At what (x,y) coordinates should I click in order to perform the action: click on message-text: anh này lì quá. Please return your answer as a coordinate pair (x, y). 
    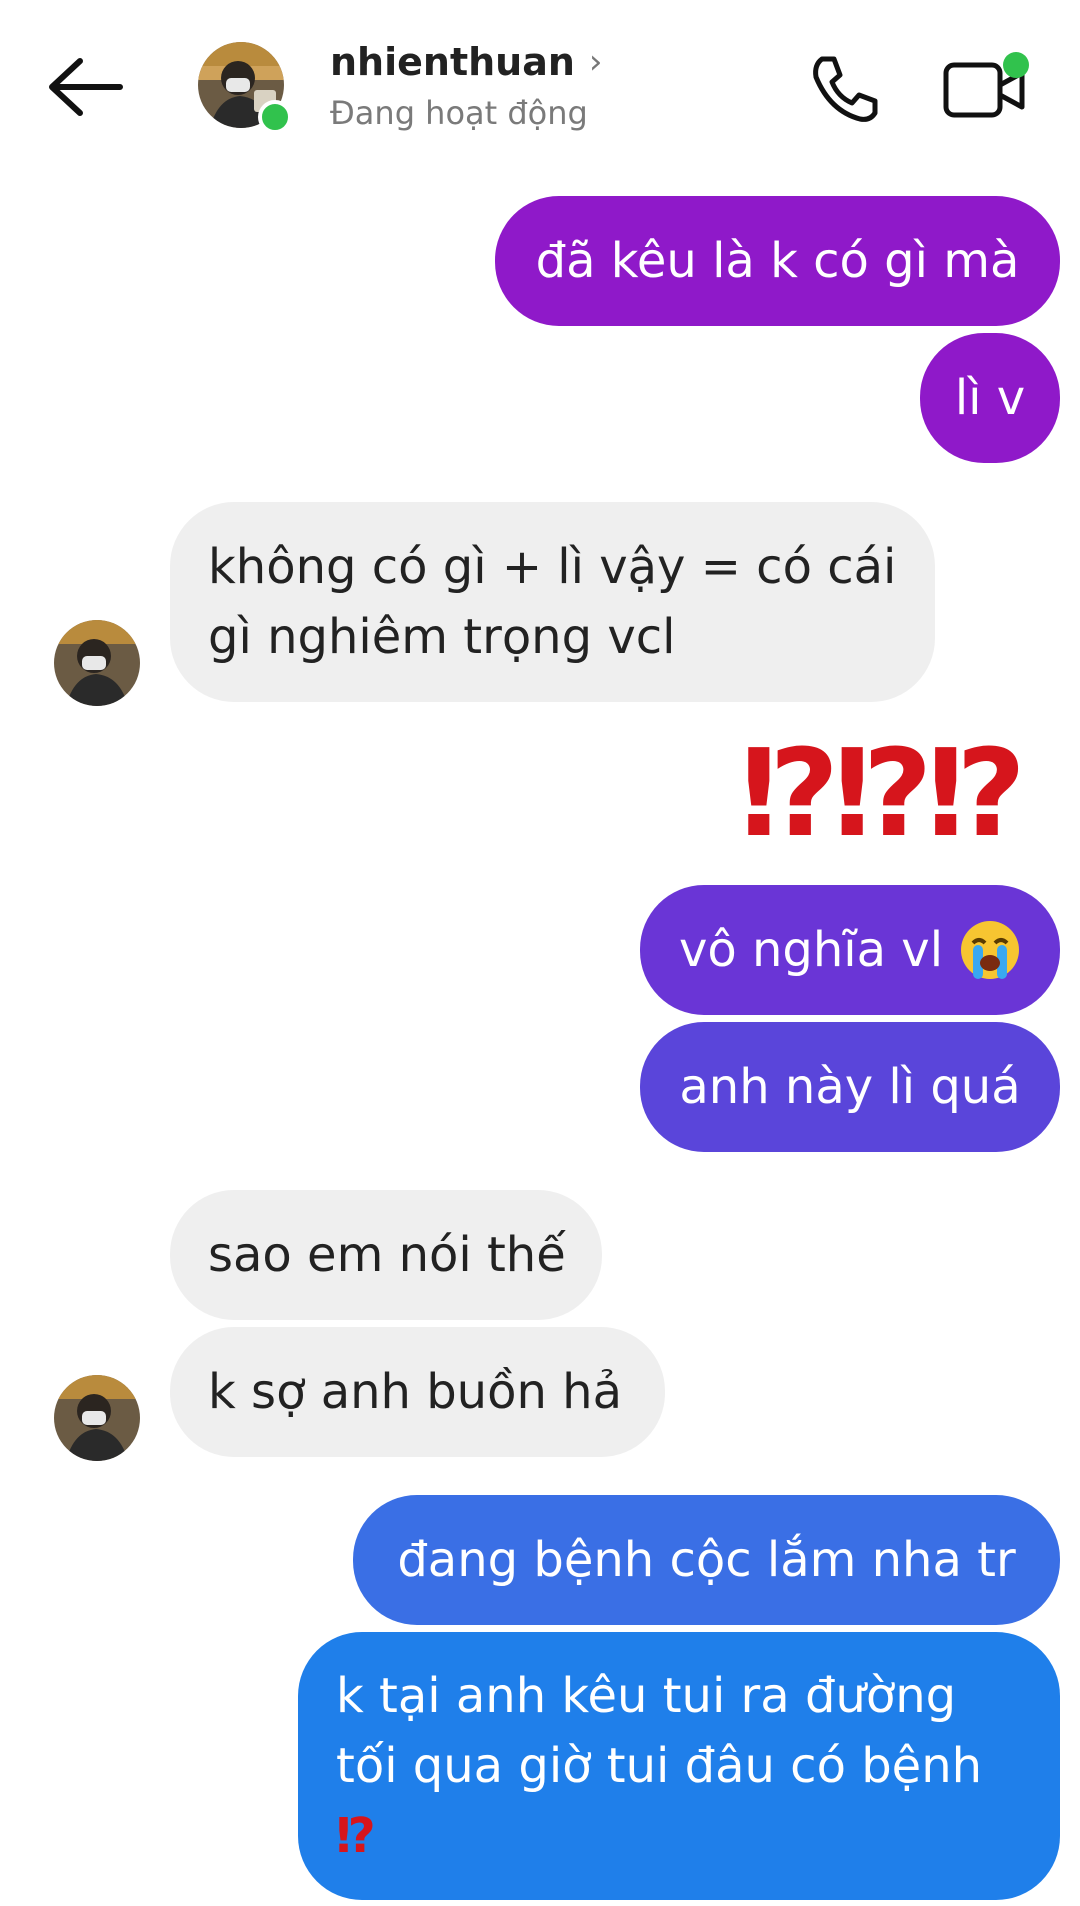
    Looking at the image, I should click on (850, 1087).